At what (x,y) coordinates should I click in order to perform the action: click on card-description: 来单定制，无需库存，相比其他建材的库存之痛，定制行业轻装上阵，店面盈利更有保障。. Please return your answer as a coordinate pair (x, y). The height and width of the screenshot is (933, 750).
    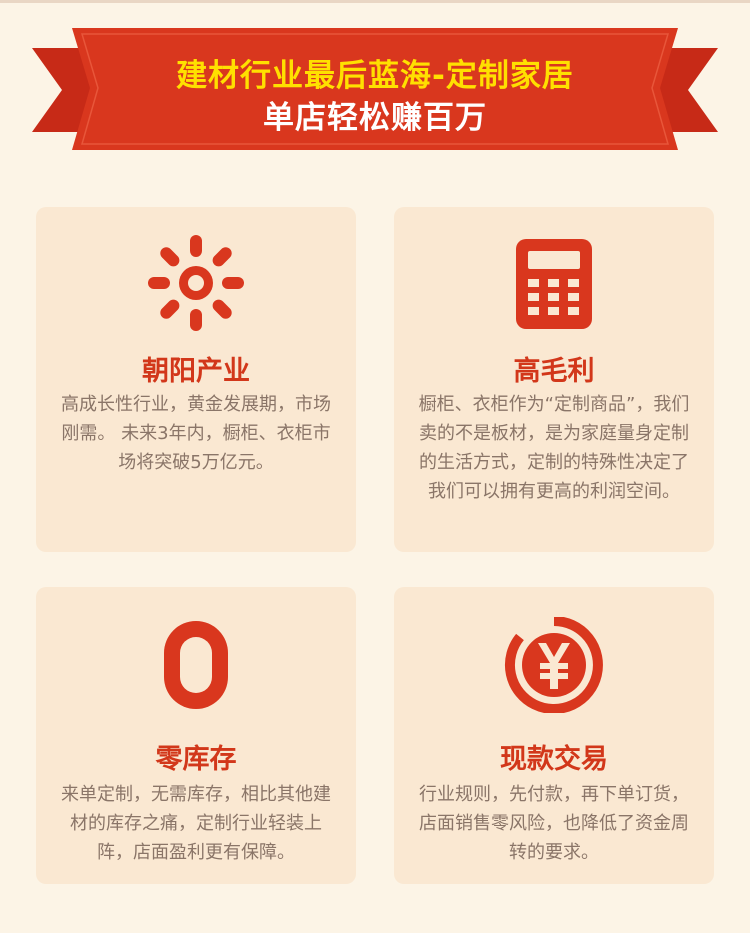
    Looking at the image, I should click on (196, 823).